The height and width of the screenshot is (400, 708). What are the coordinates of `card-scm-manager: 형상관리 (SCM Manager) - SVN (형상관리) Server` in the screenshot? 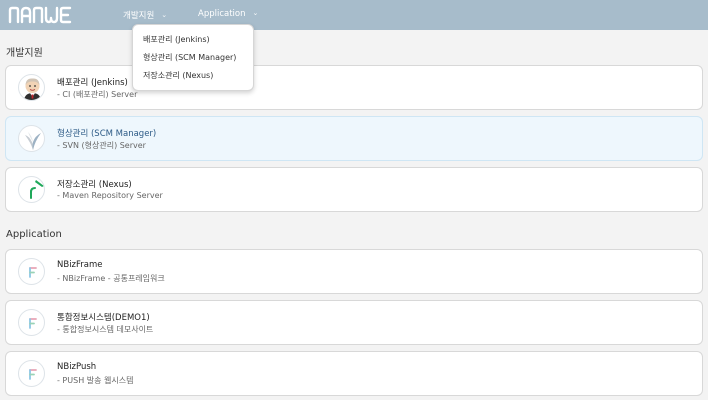 It's located at (354, 138).